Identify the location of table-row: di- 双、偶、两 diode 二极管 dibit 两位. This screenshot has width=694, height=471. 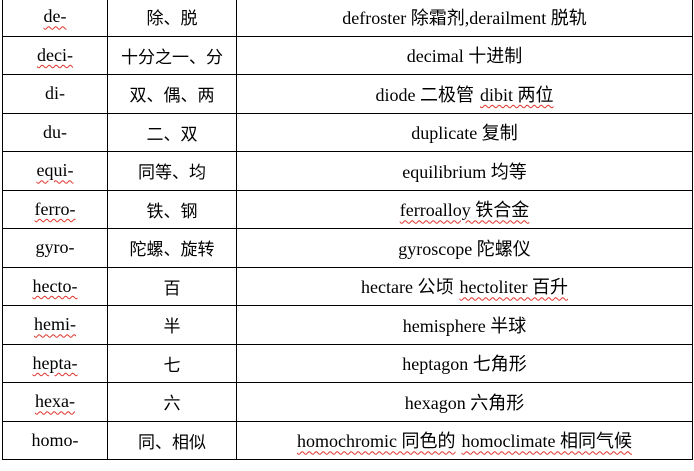
(347, 94).